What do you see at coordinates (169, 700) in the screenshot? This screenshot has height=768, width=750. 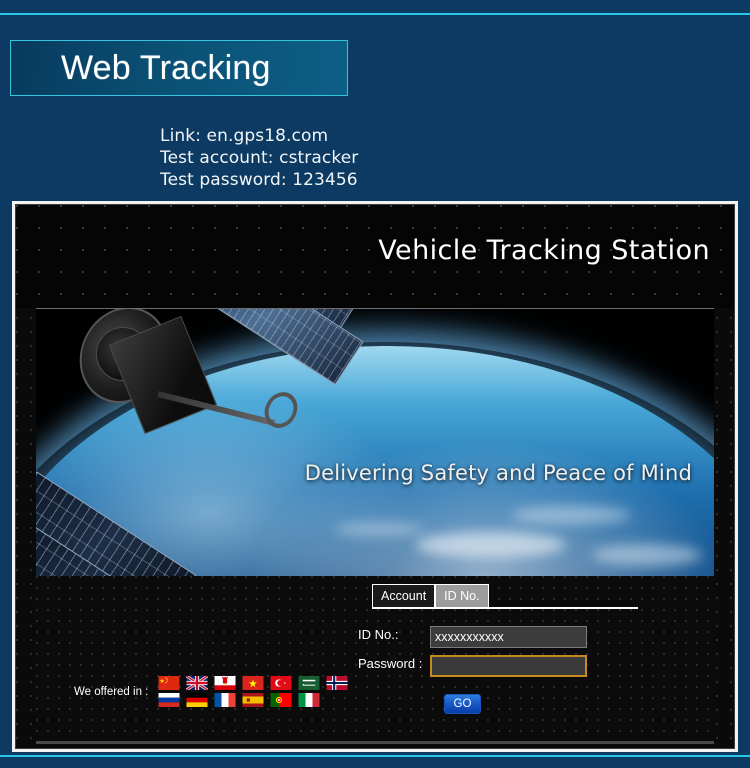 I see `flag-icon-russia` at bounding box center [169, 700].